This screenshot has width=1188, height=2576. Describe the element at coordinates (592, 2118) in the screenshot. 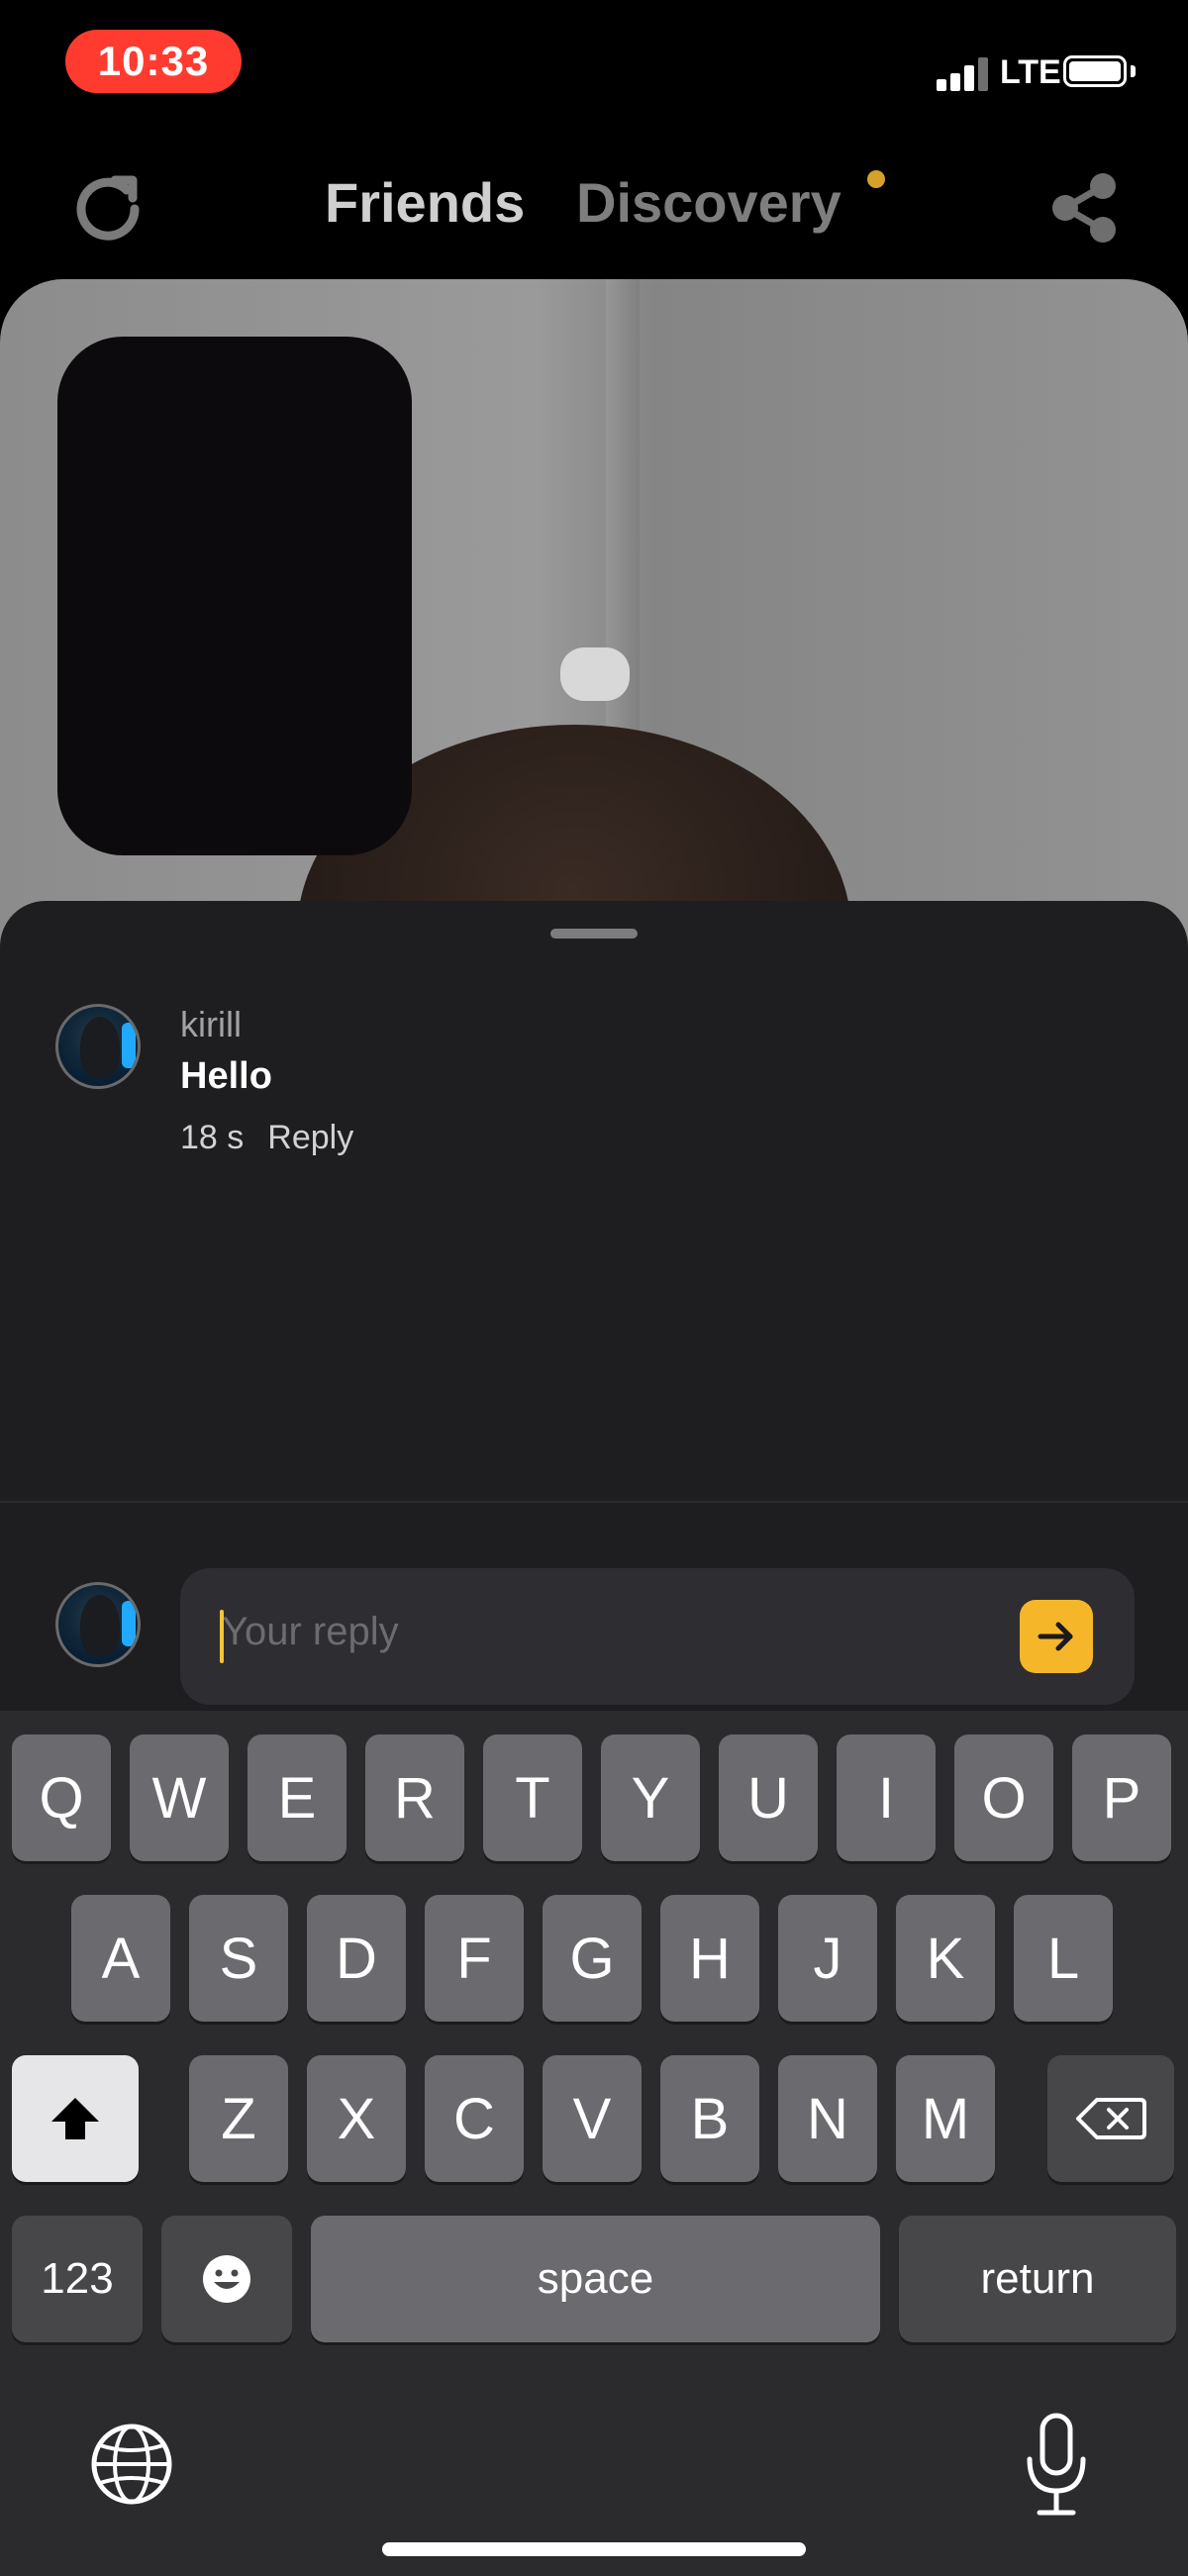

I see `key-v: V` at that location.